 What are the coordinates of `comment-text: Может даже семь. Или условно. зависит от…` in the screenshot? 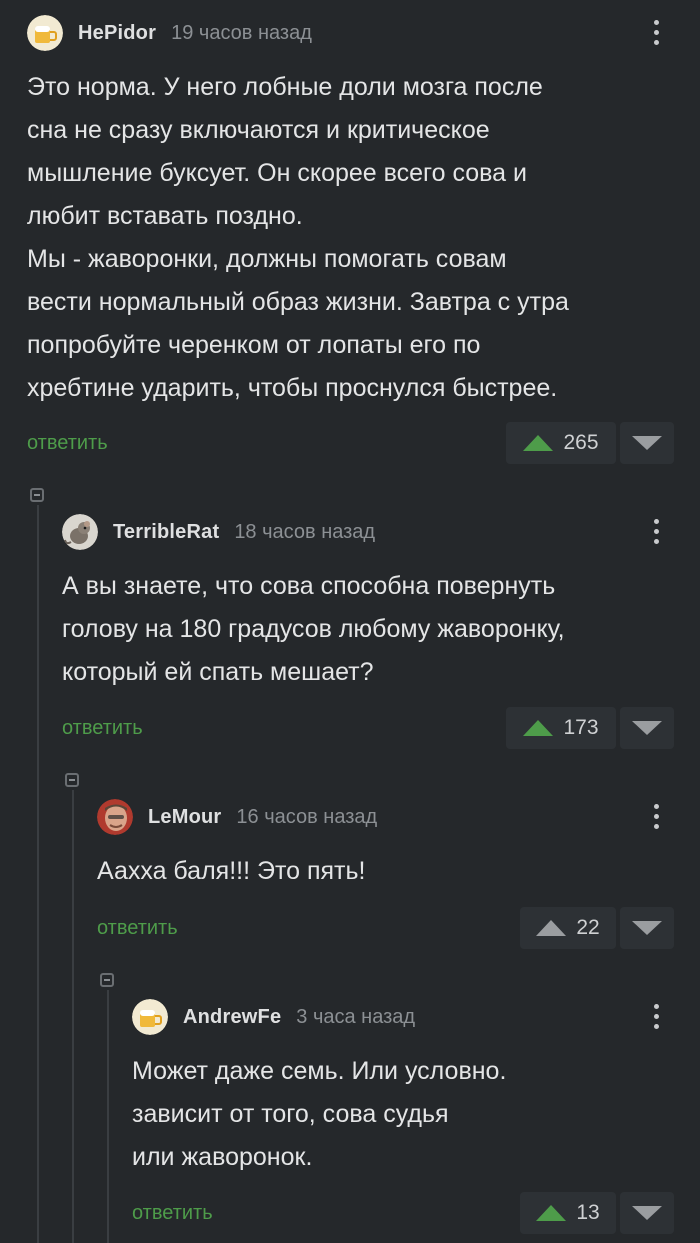 It's located at (319, 1114).